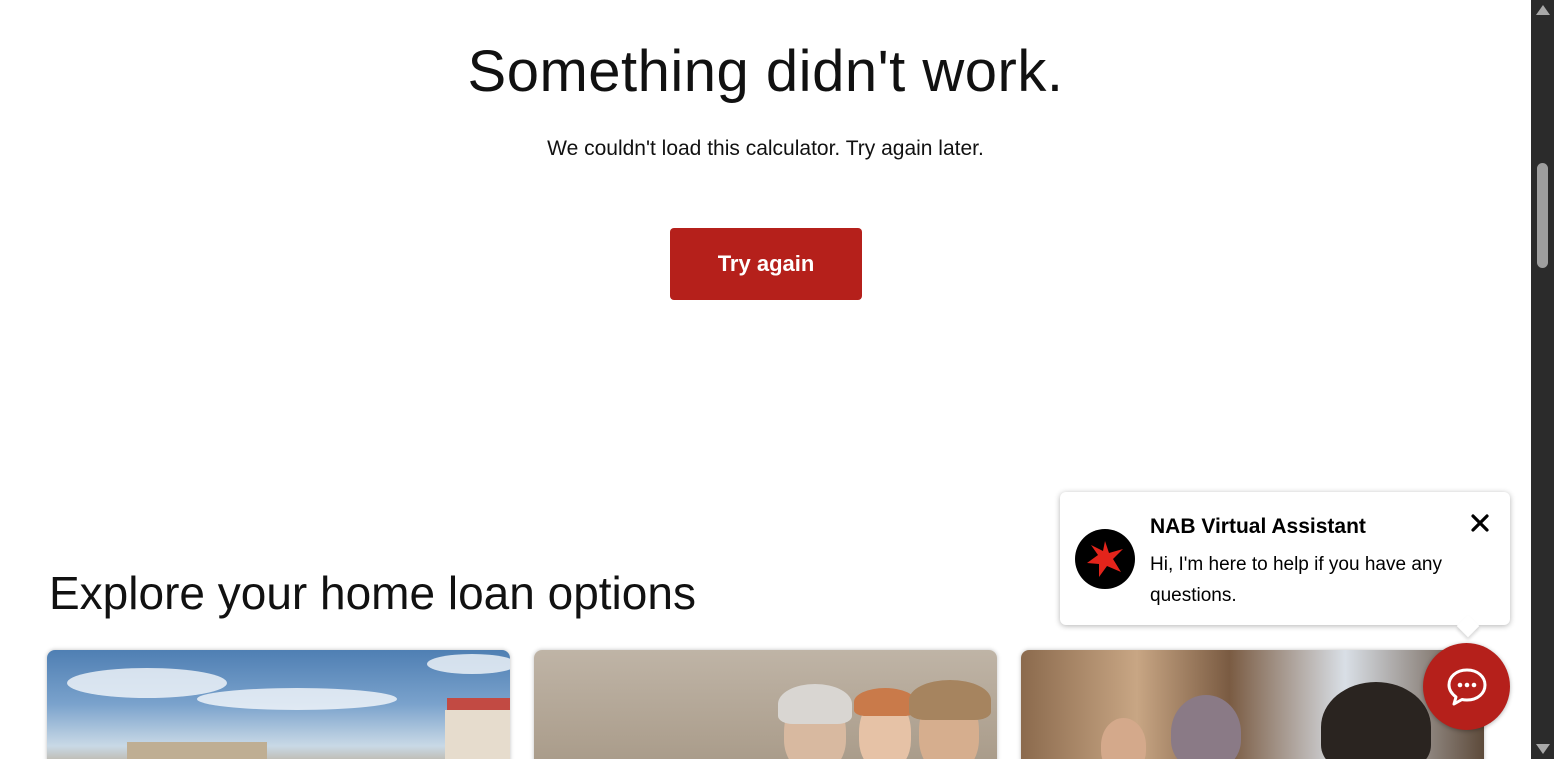 This screenshot has width=1554, height=759. Describe the element at coordinates (372, 593) in the screenshot. I see `explore-section-title: Explore your home loan options` at that location.